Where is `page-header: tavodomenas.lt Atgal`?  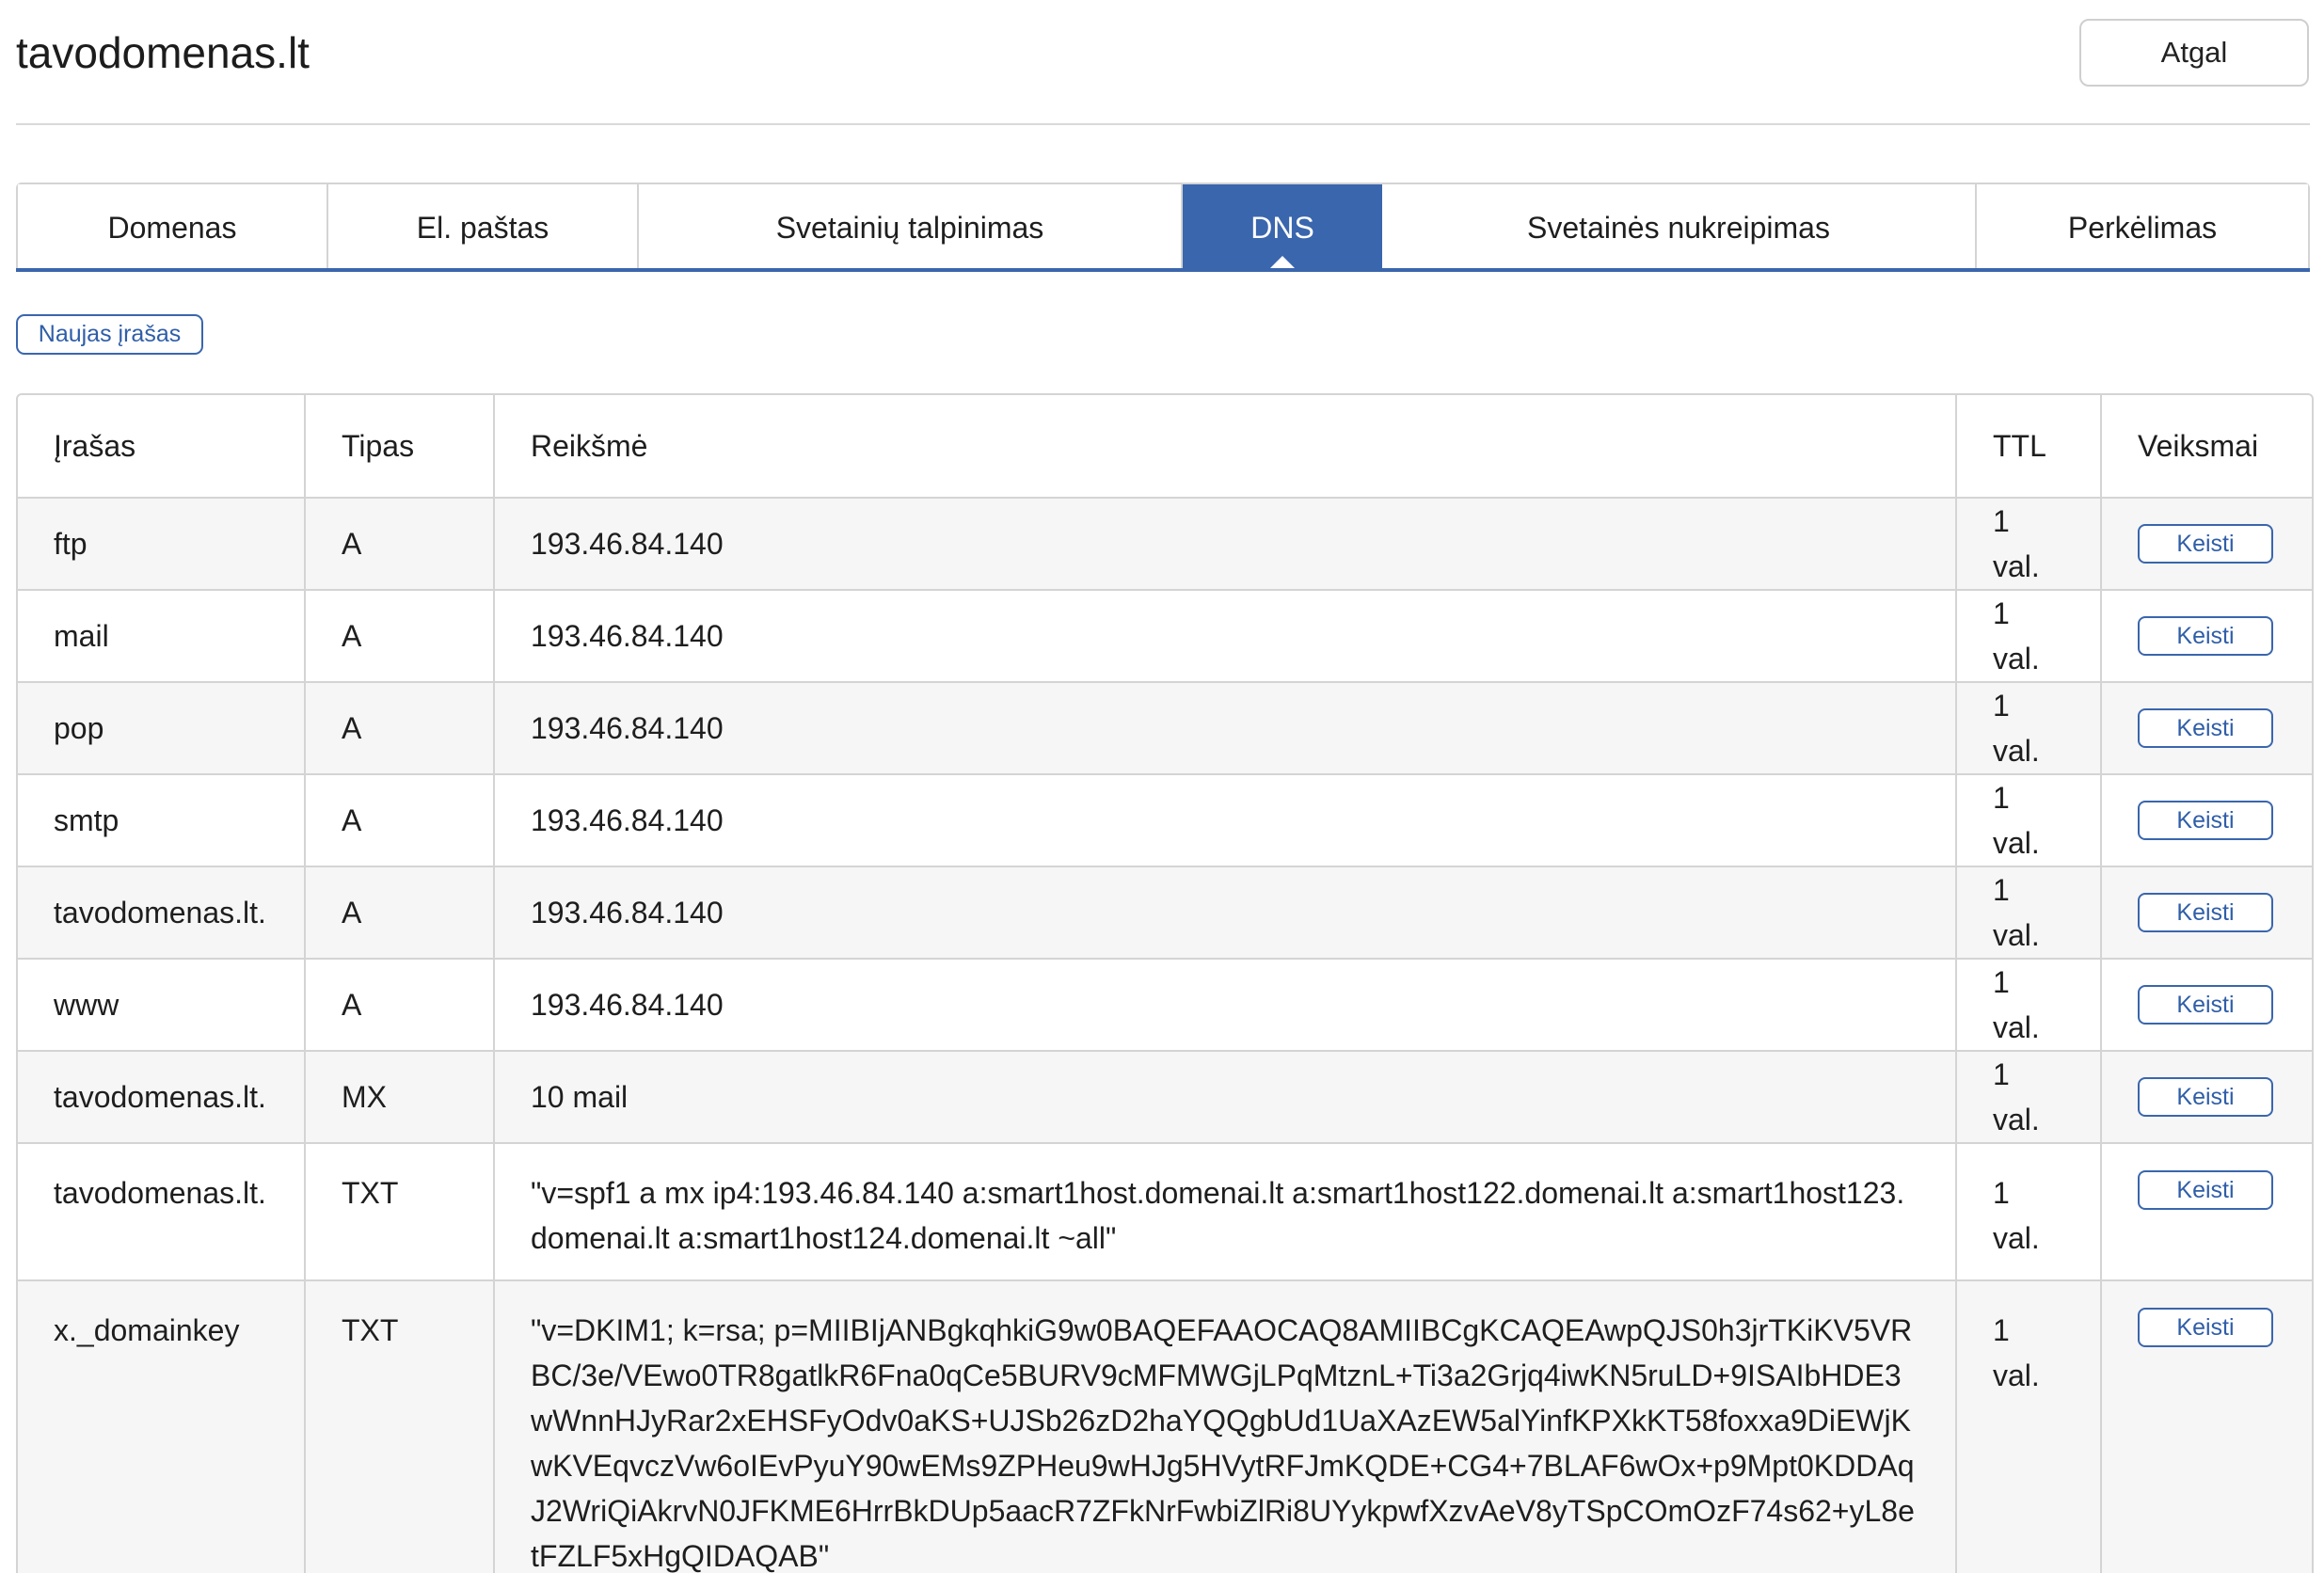
page-header: tavodomenas.lt Atgal is located at coordinates (1163, 62).